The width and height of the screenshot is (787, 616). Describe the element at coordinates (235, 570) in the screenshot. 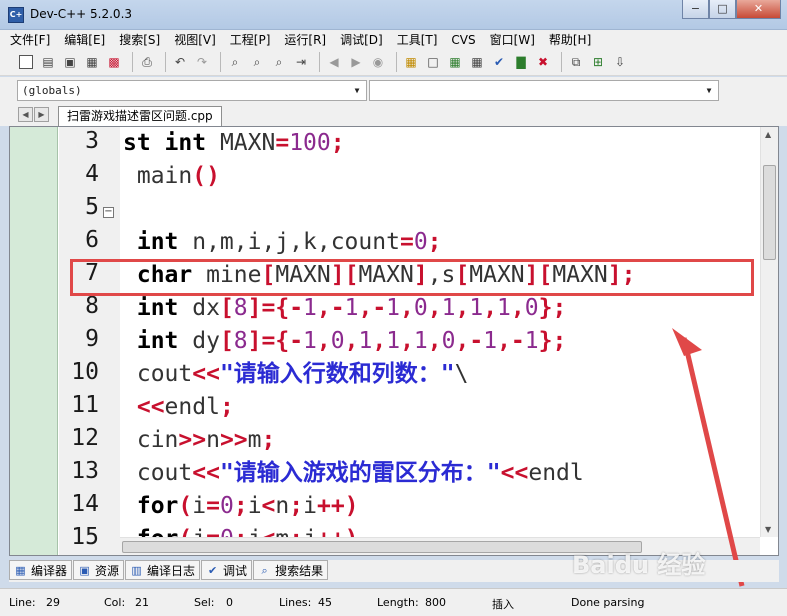

I see `tab-debug-label: 调试` at that location.